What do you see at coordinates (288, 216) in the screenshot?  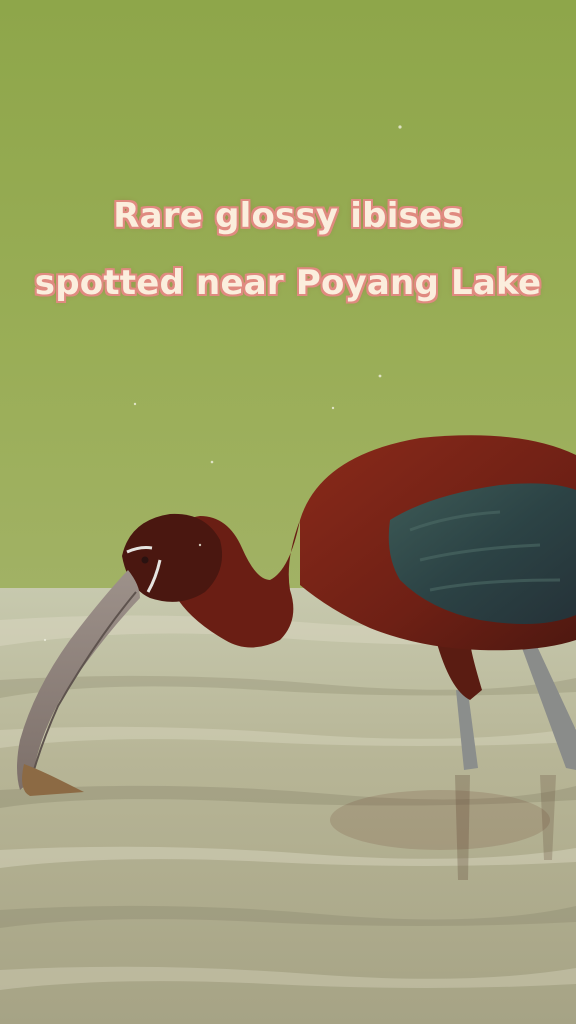 I see `caption-line-1: Rare glossy ibises` at bounding box center [288, 216].